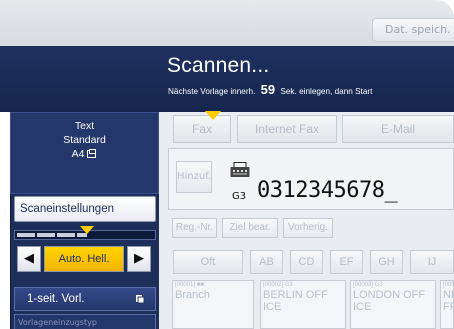 Image resolution: width=454 pixels, height=329 pixels. Describe the element at coordinates (432, 262) in the screenshot. I see `tab-ij: IJ` at that location.